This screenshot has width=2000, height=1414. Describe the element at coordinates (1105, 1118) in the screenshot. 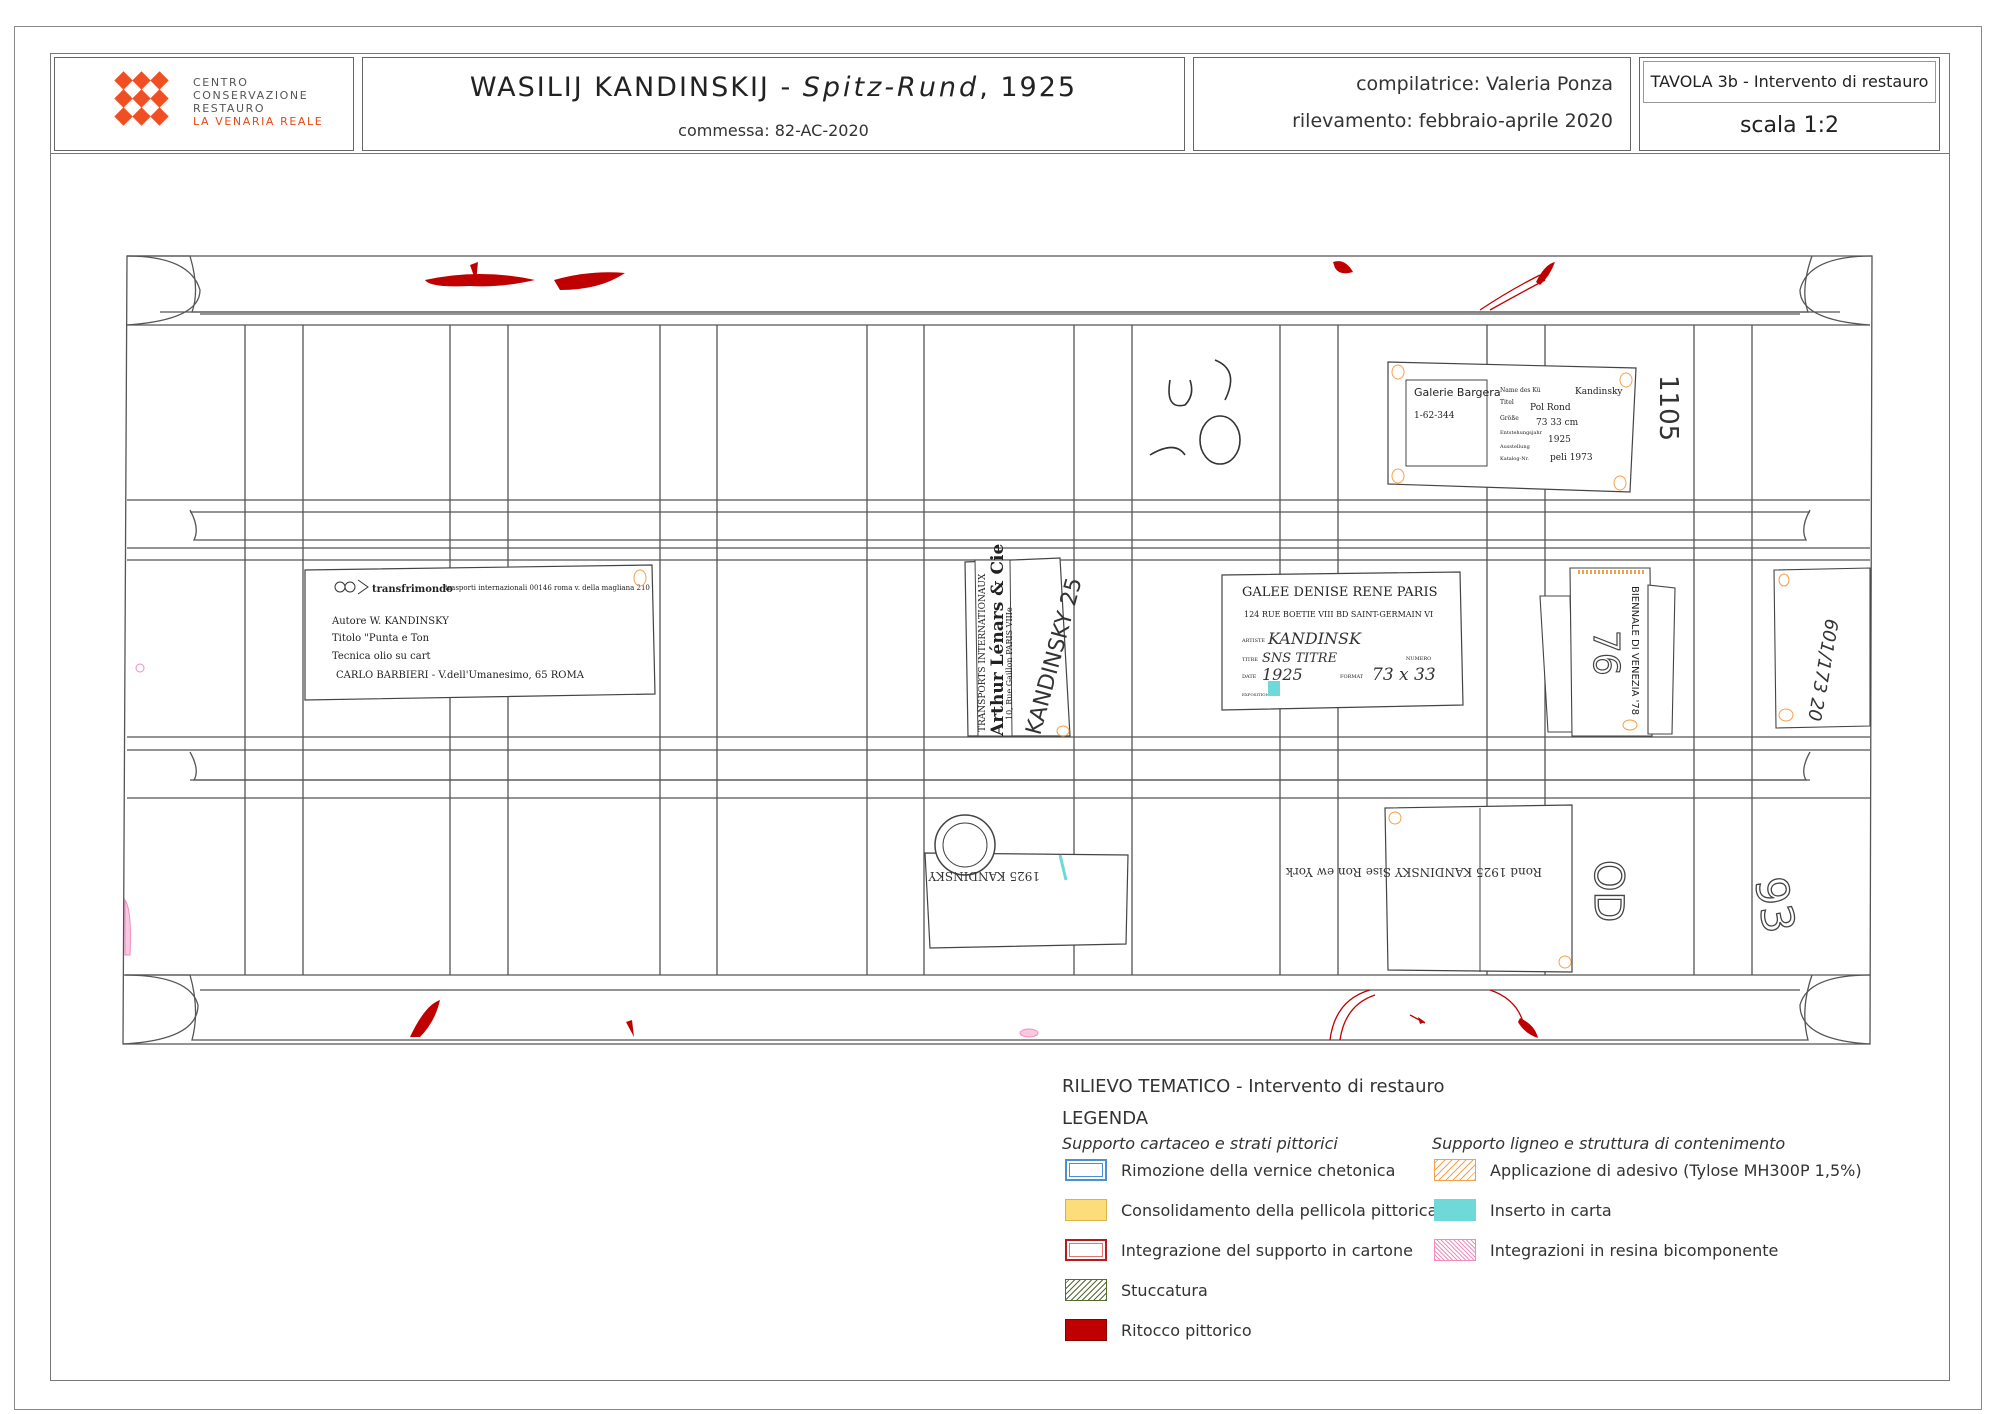

I see `legend-title: LEGENDA` at that location.